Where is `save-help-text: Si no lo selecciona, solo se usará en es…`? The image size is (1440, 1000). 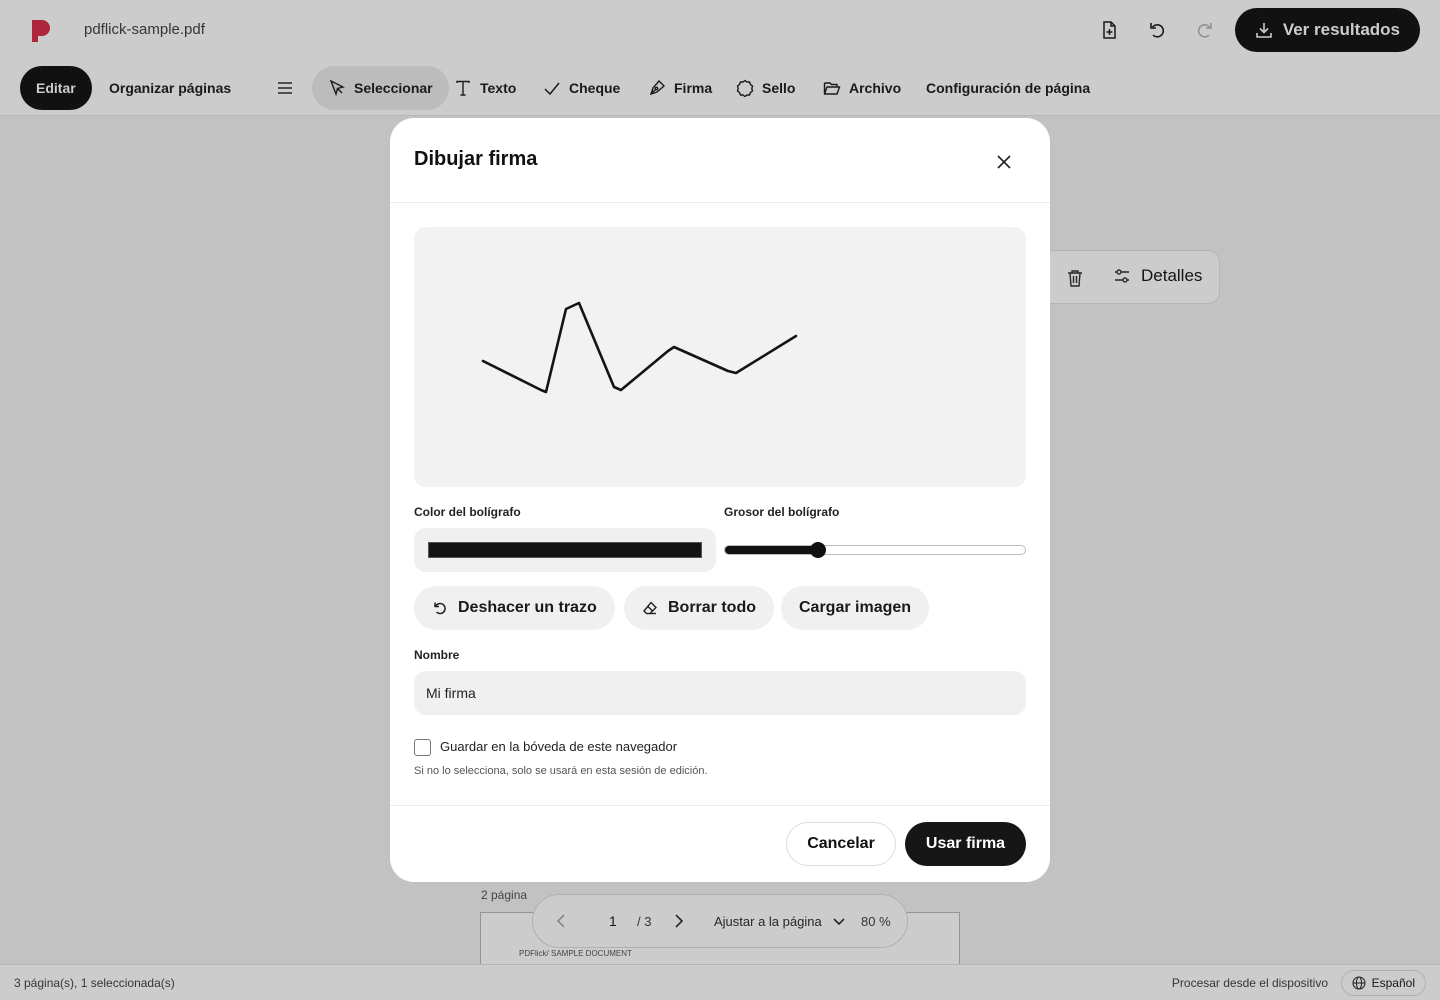 save-help-text: Si no lo selecciona, solo se usará en es… is located at coordinates (561, 771).